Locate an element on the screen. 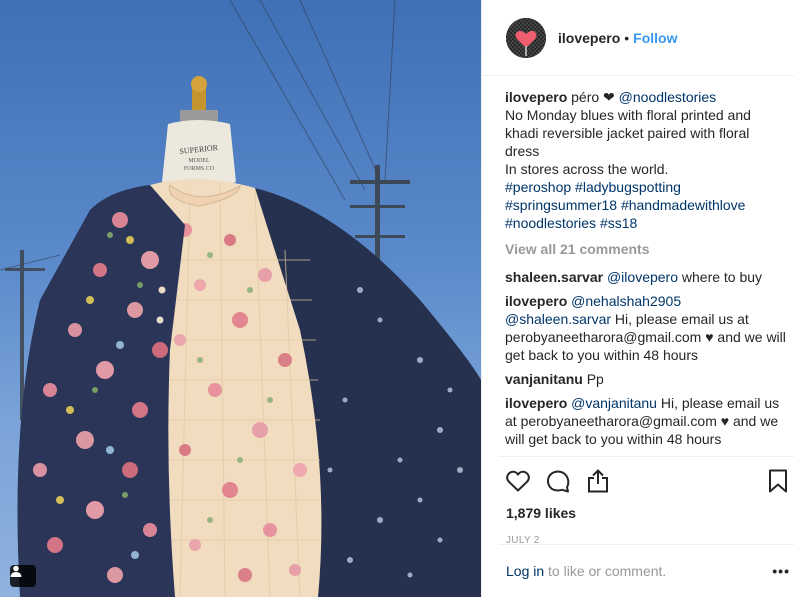 The height and width of the screenshot is (597, 802). comment-username: shaleen.sarvar is located at coordinates (554, 277).